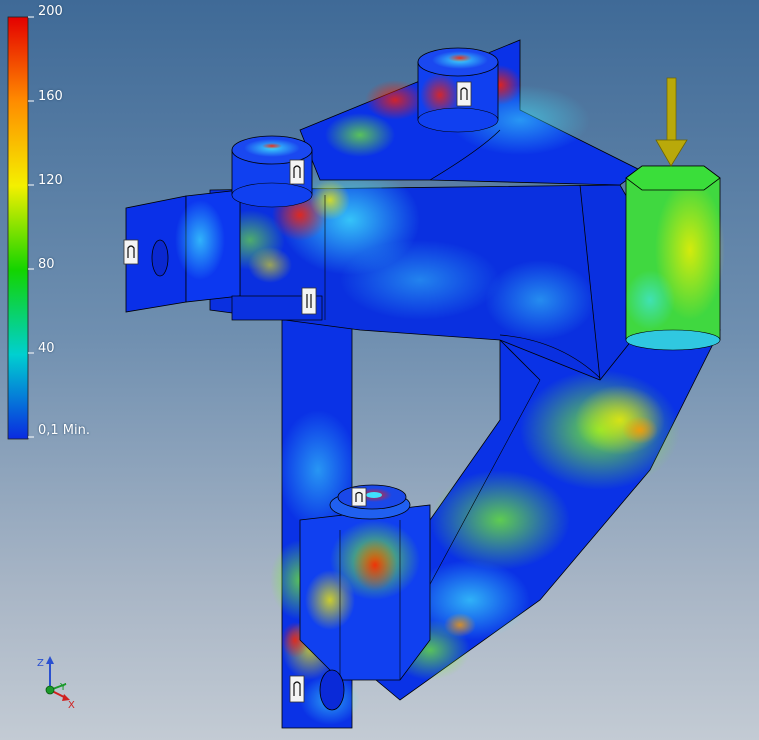 The height and width of the screenshot is (740, 759). I want to click on load-arrow, so click(671, 122).